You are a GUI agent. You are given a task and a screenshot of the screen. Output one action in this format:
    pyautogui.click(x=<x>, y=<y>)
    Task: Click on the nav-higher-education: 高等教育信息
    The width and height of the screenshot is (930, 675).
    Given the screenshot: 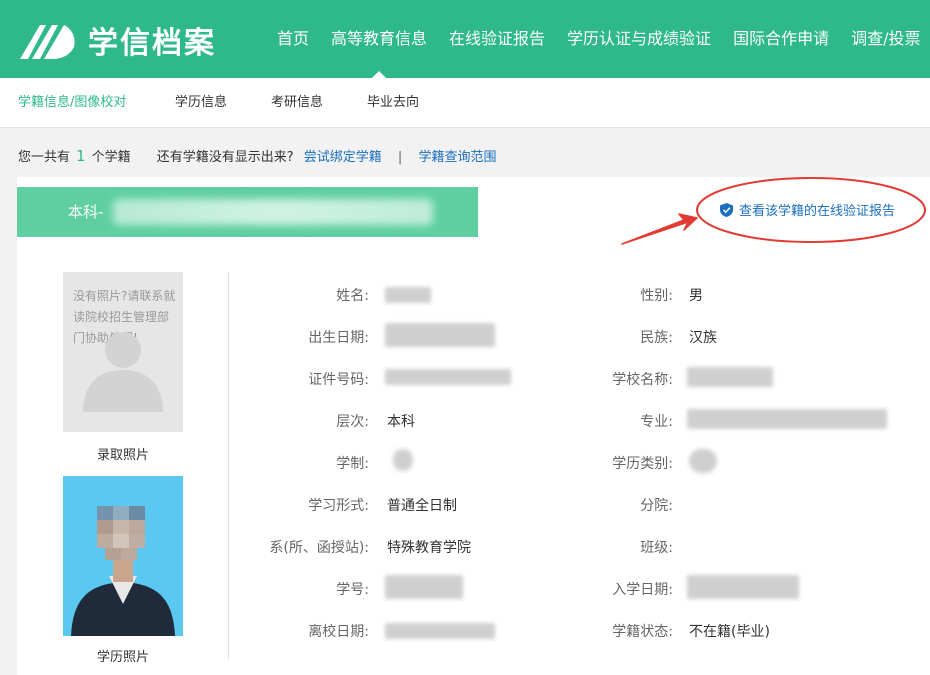 What is the action you would take?
    pyautogui.click(x=379, y=39)
    